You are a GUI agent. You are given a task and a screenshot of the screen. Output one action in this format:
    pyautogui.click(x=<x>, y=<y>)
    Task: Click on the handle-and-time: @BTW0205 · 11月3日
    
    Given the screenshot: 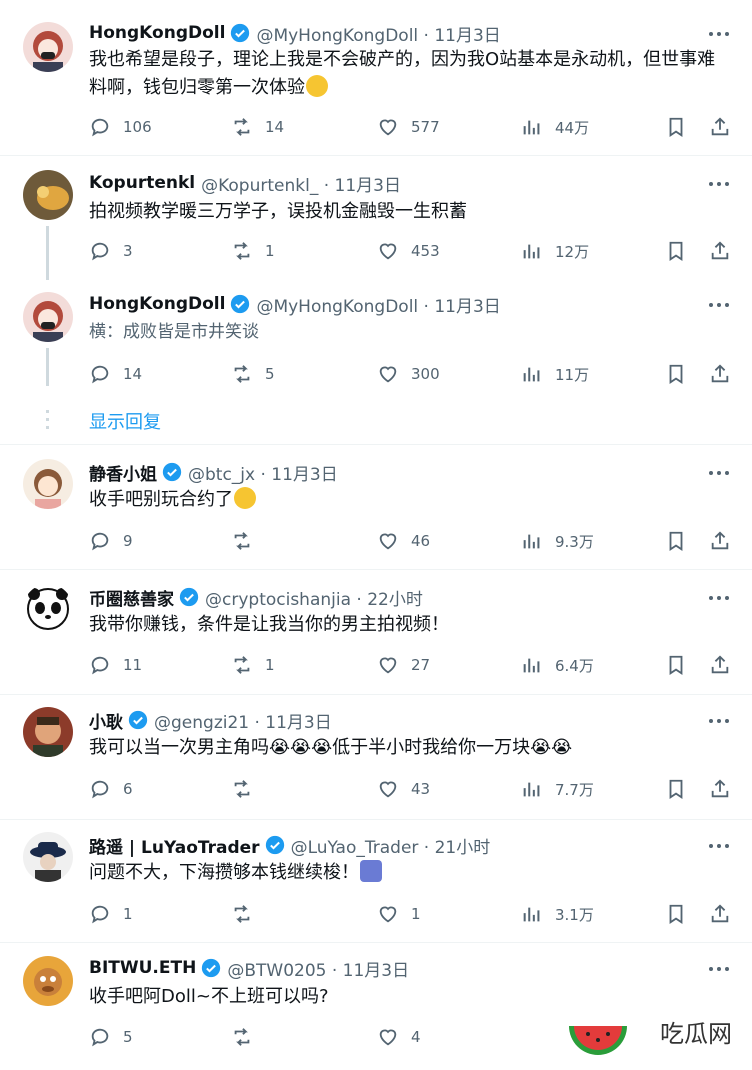 What is the action you would take?
    pyautogui.click(x=318, y=968)
    